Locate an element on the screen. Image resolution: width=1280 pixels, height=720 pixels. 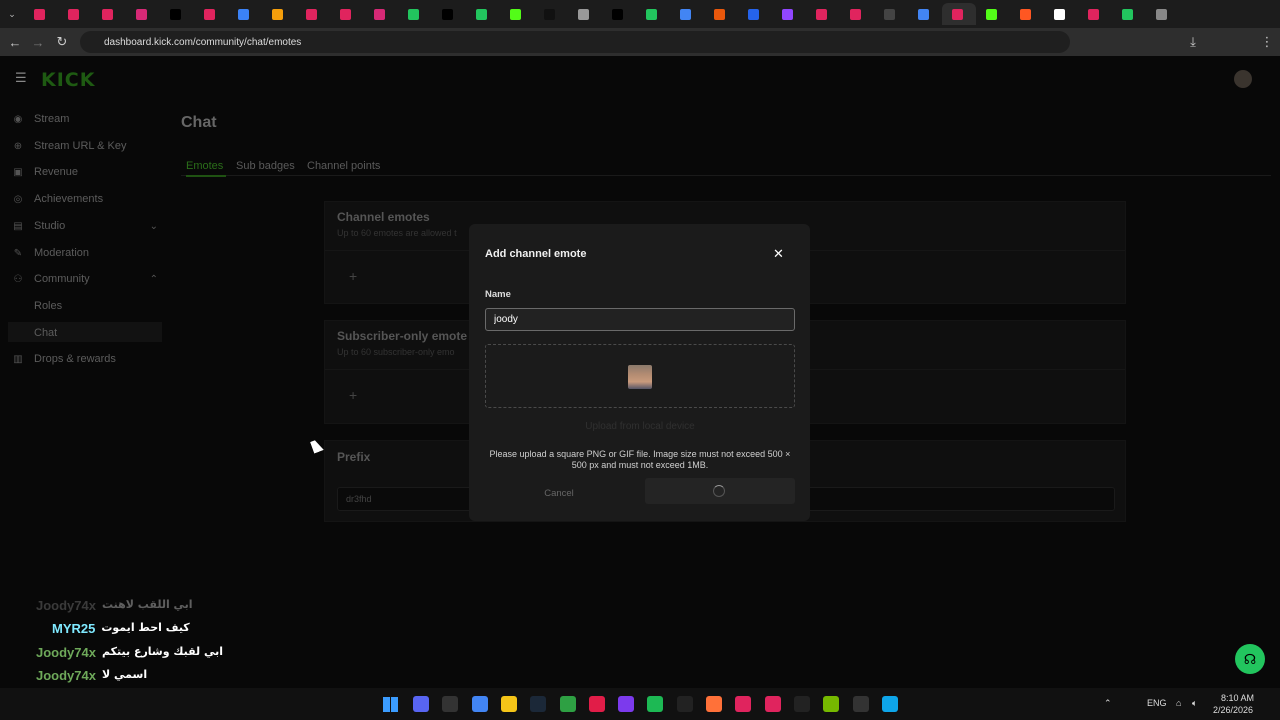
add-emote-button: + is located at coordinates (353, 276).